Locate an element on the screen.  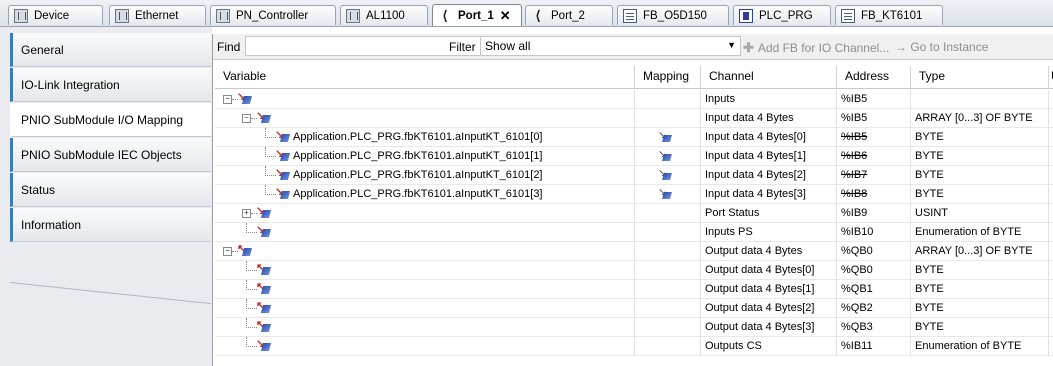
tab-fb-o5d150: FB_O5D150 is located at coordinates (673, 15).